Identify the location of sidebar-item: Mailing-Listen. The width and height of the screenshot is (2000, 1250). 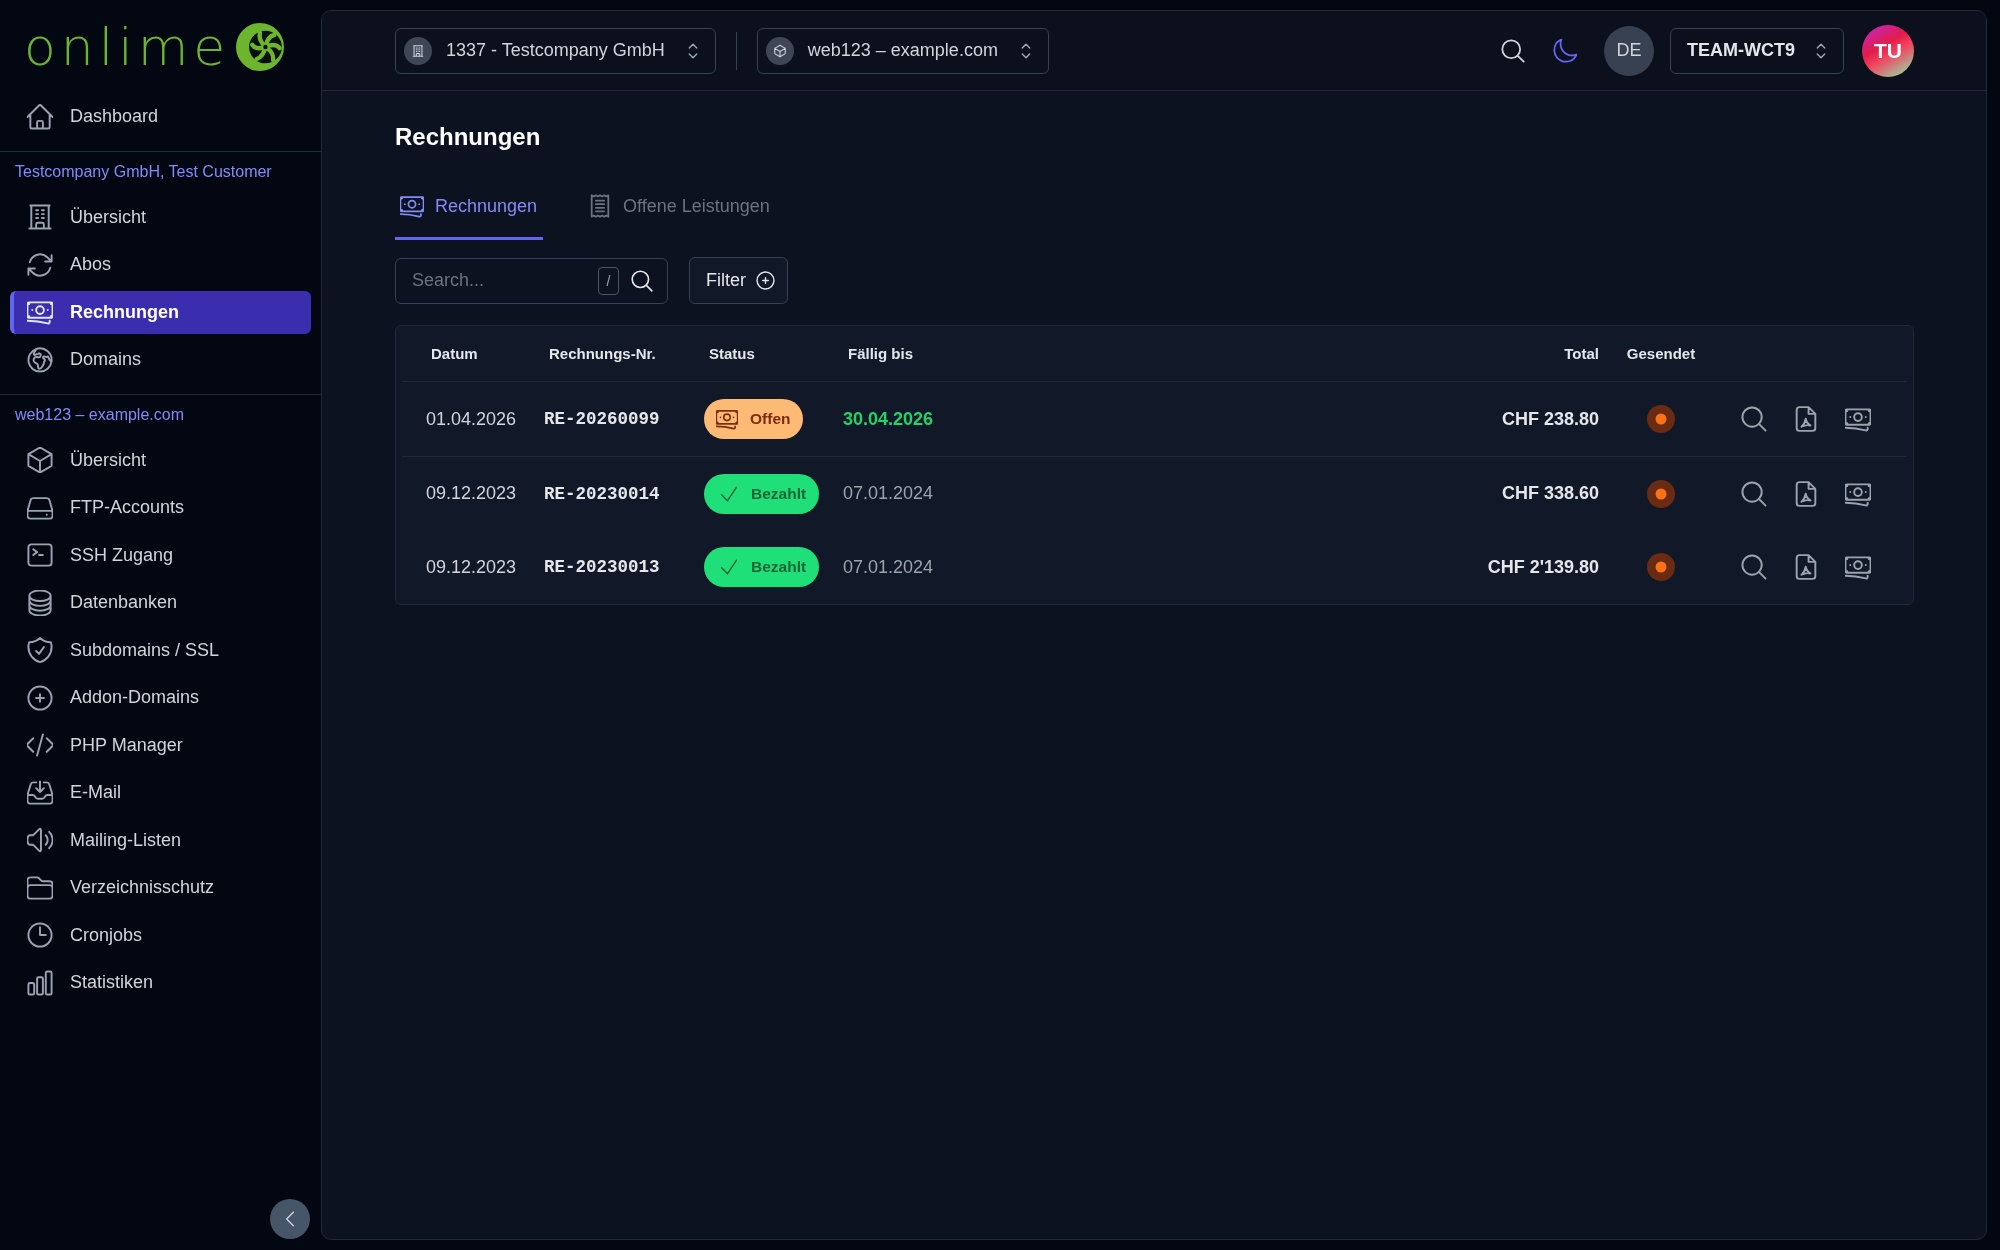
(160, 840).